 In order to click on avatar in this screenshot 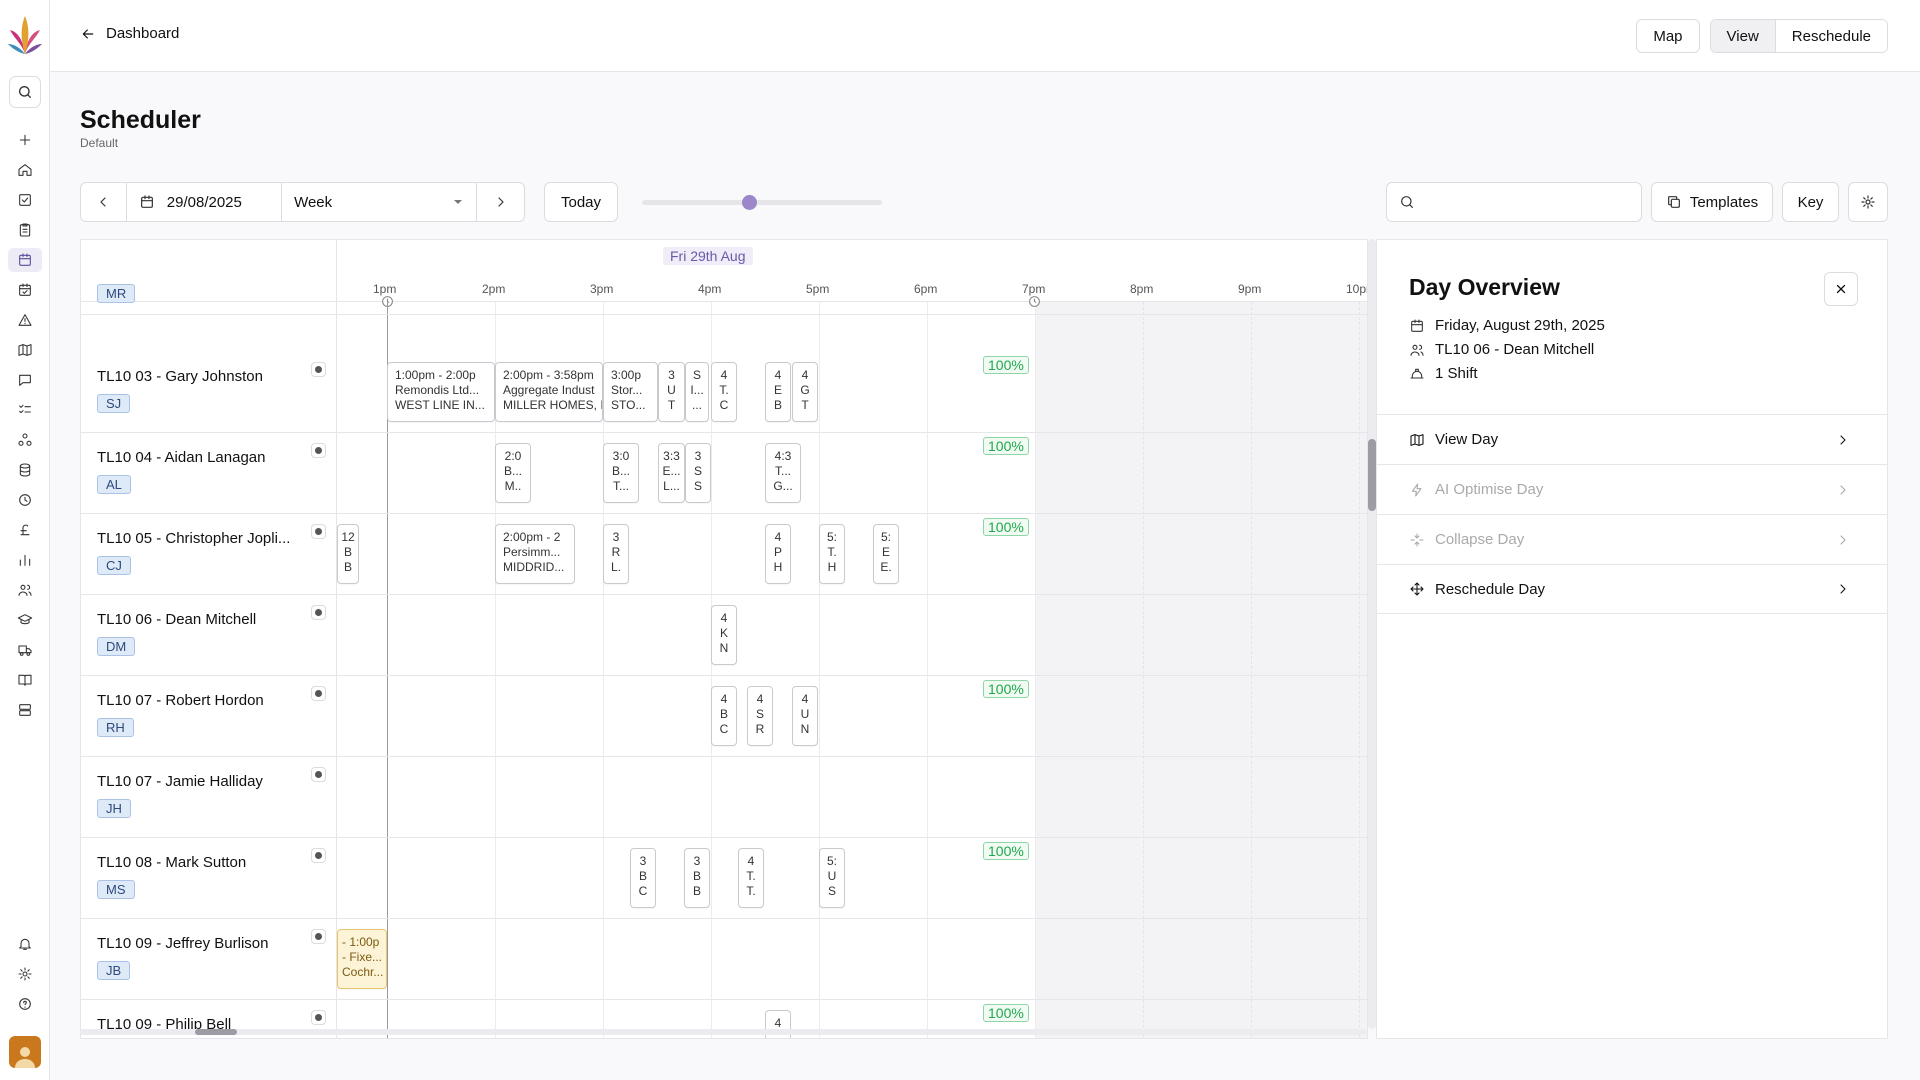, I will do `click(25, 1052)`.